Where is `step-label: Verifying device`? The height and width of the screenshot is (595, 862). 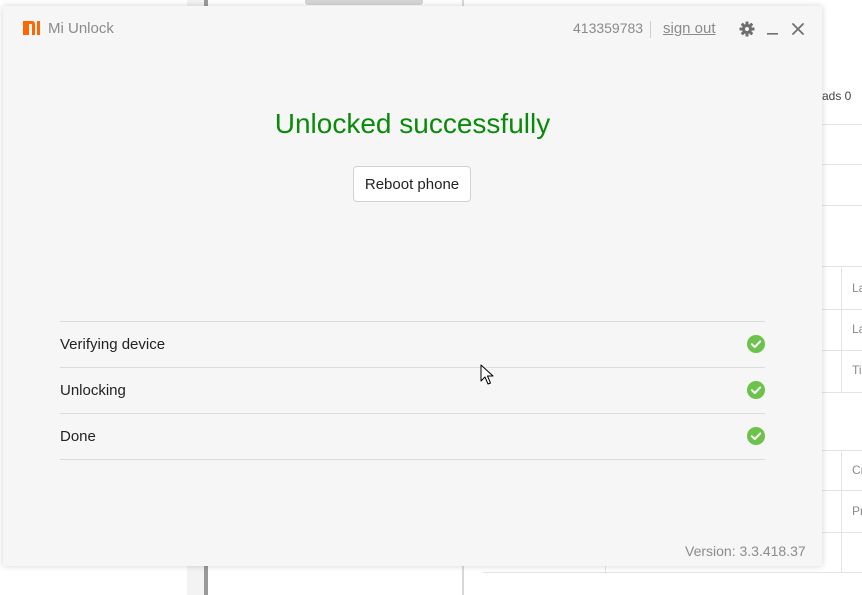 step-label: Verifying device is located at coordinates (113, 344).